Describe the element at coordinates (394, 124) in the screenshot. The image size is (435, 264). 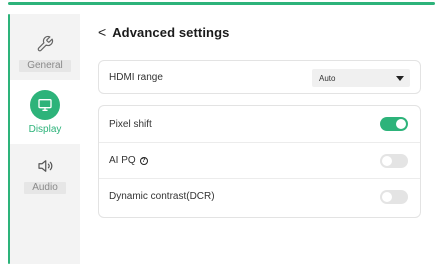
I see `pixel-shift-toggle` at that location.